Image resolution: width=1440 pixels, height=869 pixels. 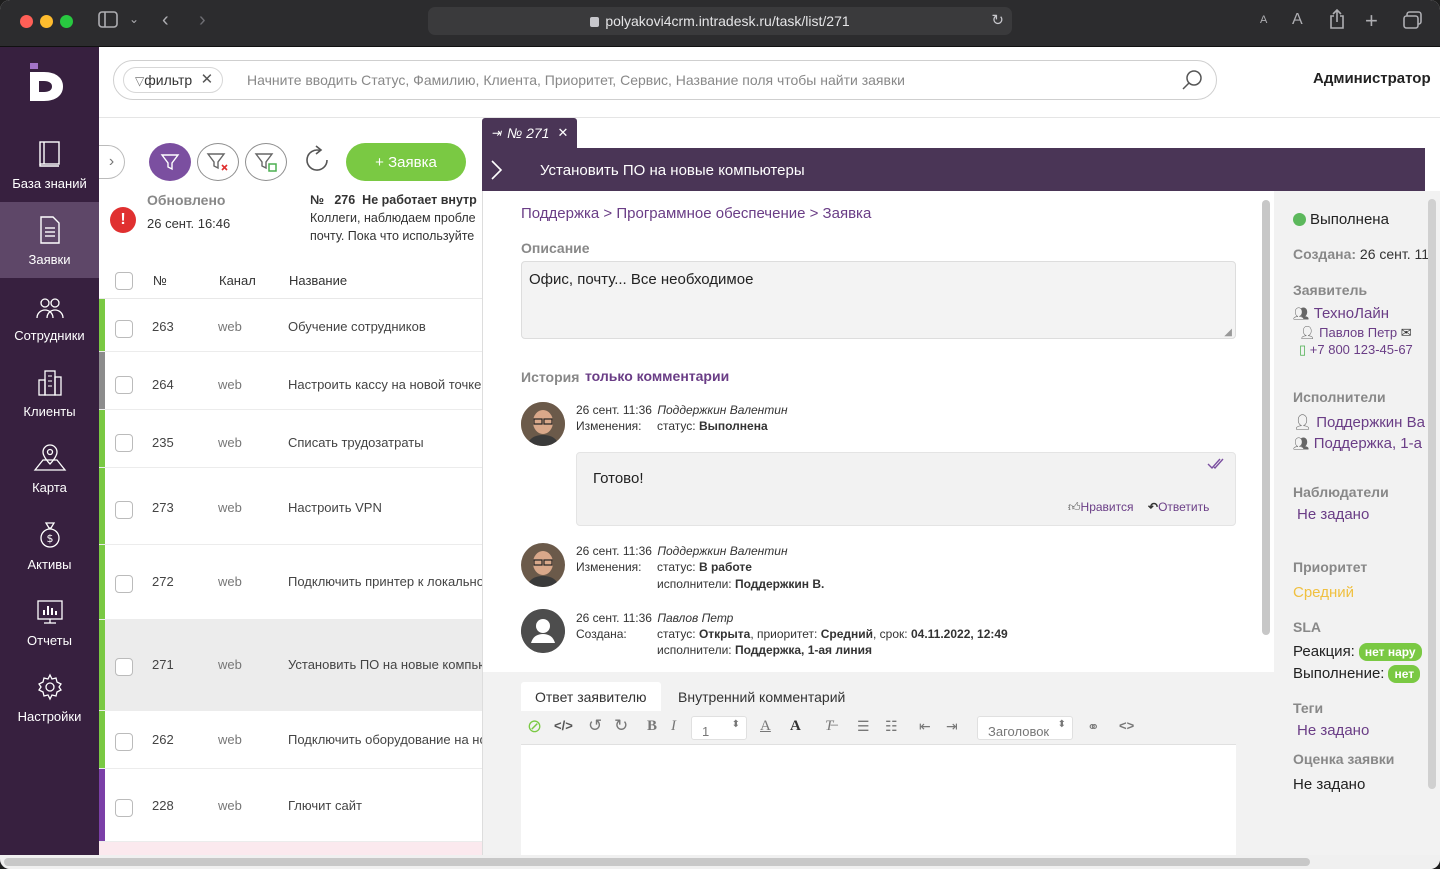 What do you see at coordinates (218, 162) in the screenshot?
I see `clear-filter-button` at bounding box center [218, 162].